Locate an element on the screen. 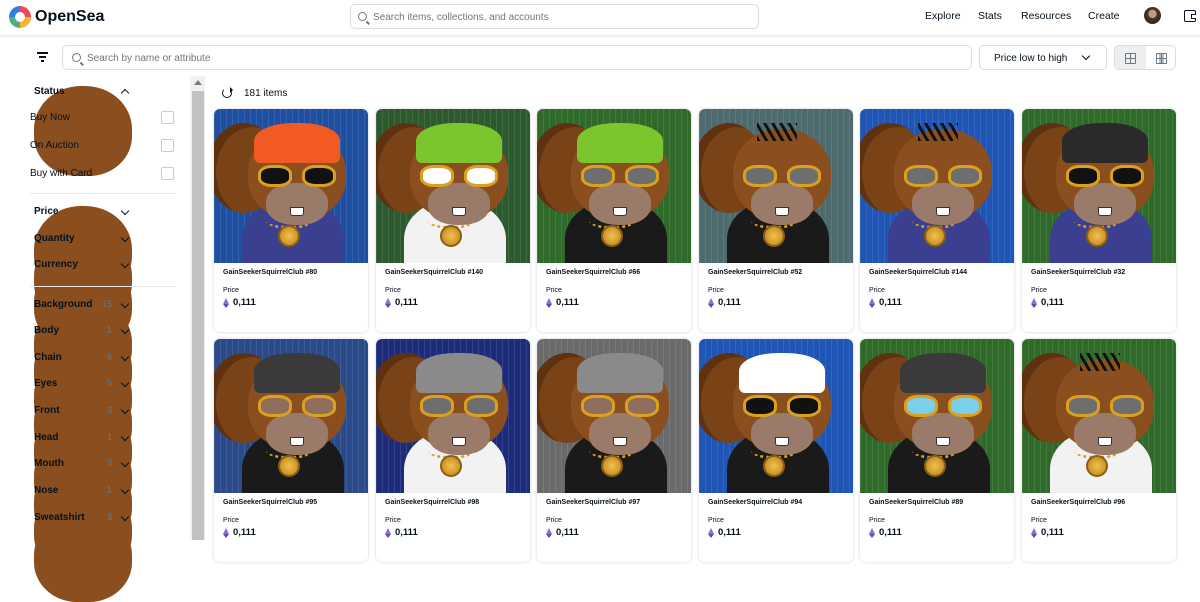 The height and width of the screenshot is (602, 1200). opensea-logo-icon is located at coordinates (20, 17).